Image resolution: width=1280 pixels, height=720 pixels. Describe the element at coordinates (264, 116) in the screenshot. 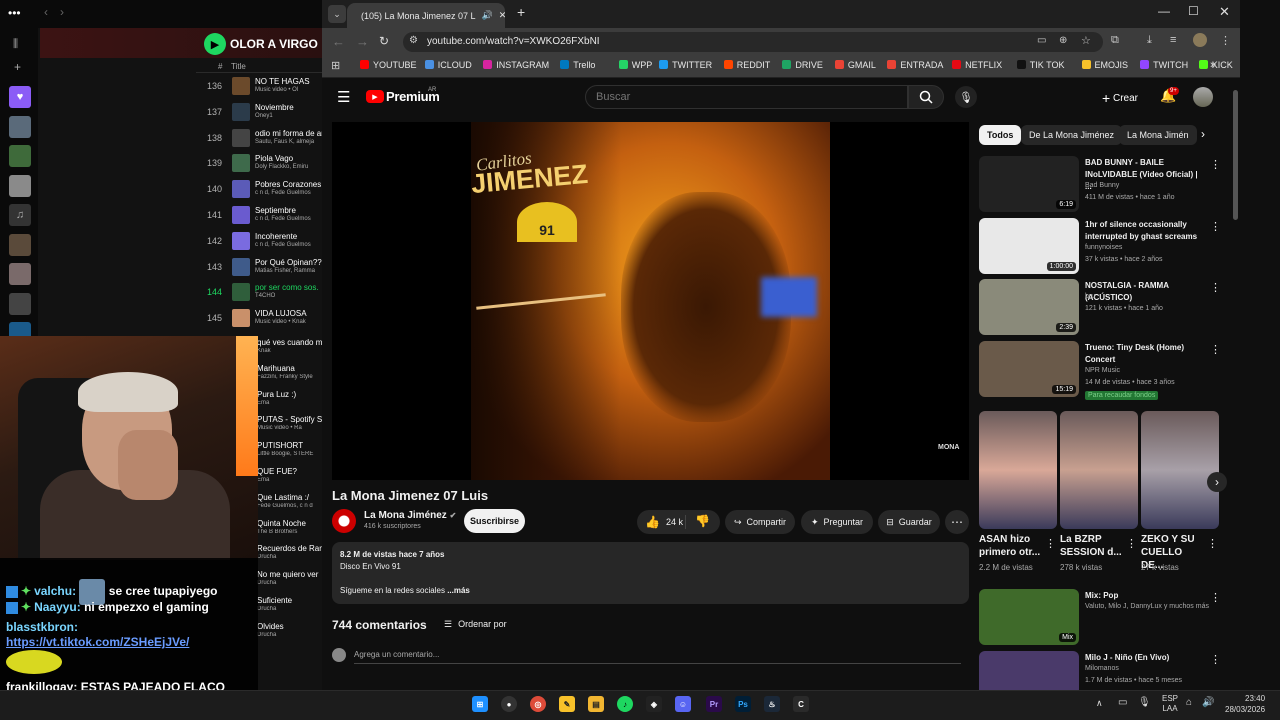

I see `track-artist: Oney1` at that location.